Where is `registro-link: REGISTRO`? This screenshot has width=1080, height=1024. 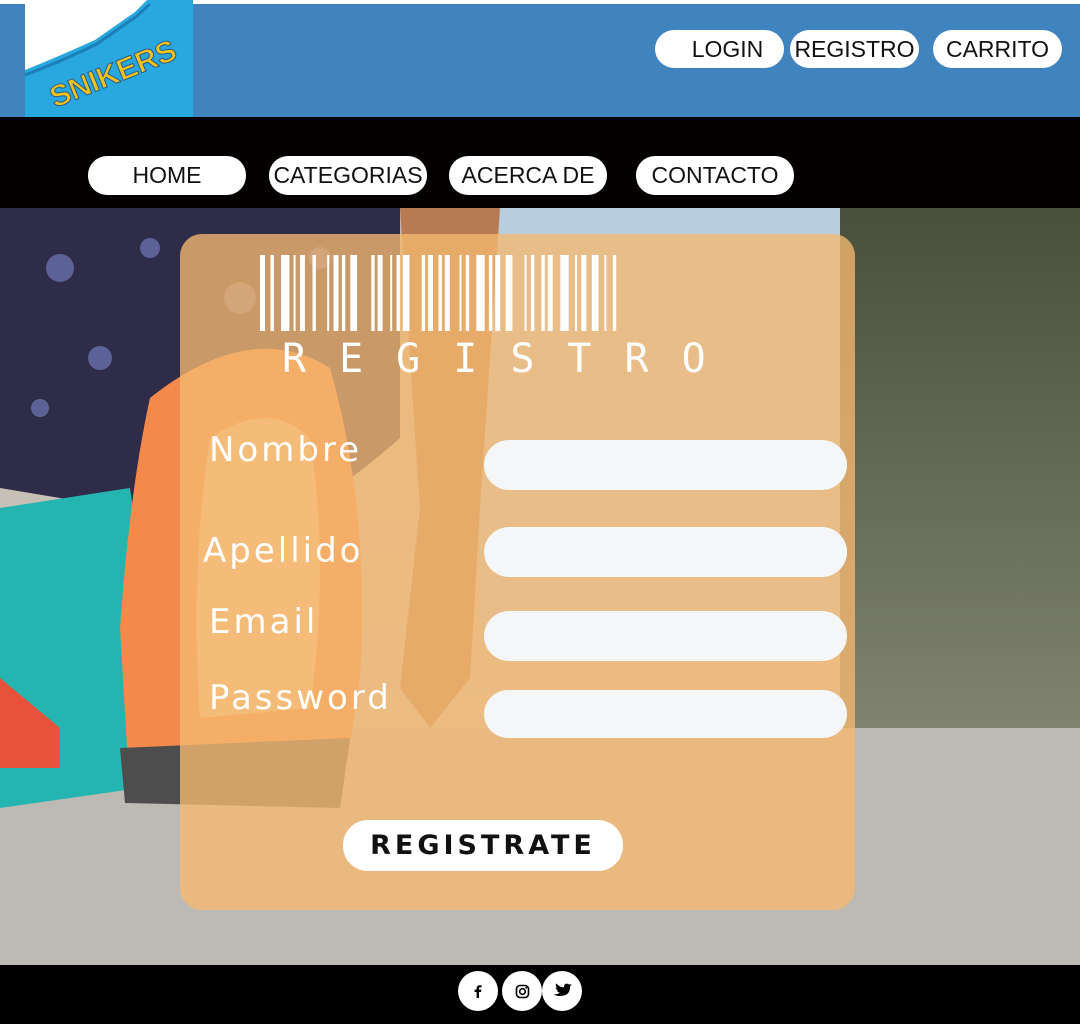
registro-link: REGISTRO is located at coordinates (854, 49).